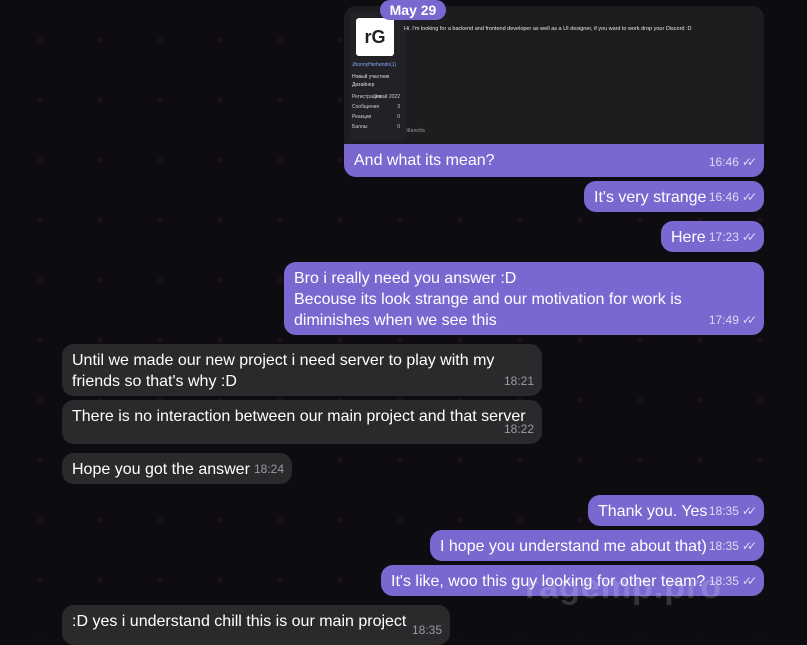  I want to click on message-text: And what its mean?, so click(424, 160).